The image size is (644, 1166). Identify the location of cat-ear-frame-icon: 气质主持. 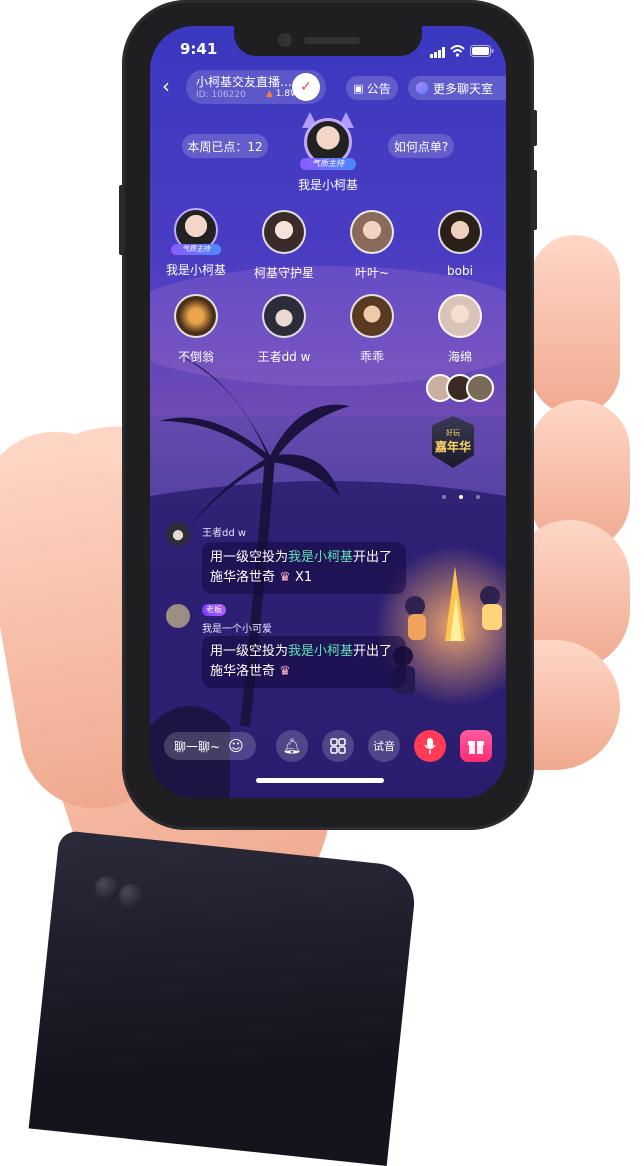
(328, 141).